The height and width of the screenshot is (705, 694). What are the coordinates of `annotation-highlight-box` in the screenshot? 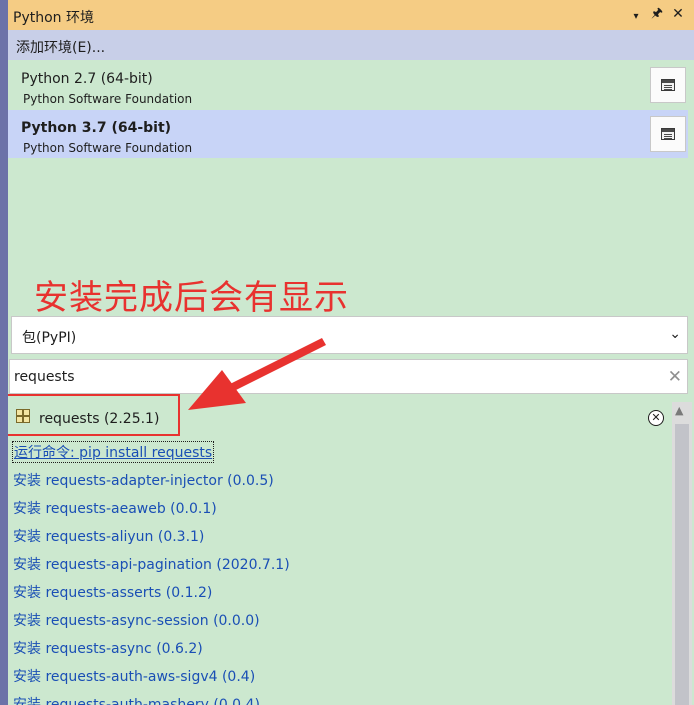 It's located at (94, 415).